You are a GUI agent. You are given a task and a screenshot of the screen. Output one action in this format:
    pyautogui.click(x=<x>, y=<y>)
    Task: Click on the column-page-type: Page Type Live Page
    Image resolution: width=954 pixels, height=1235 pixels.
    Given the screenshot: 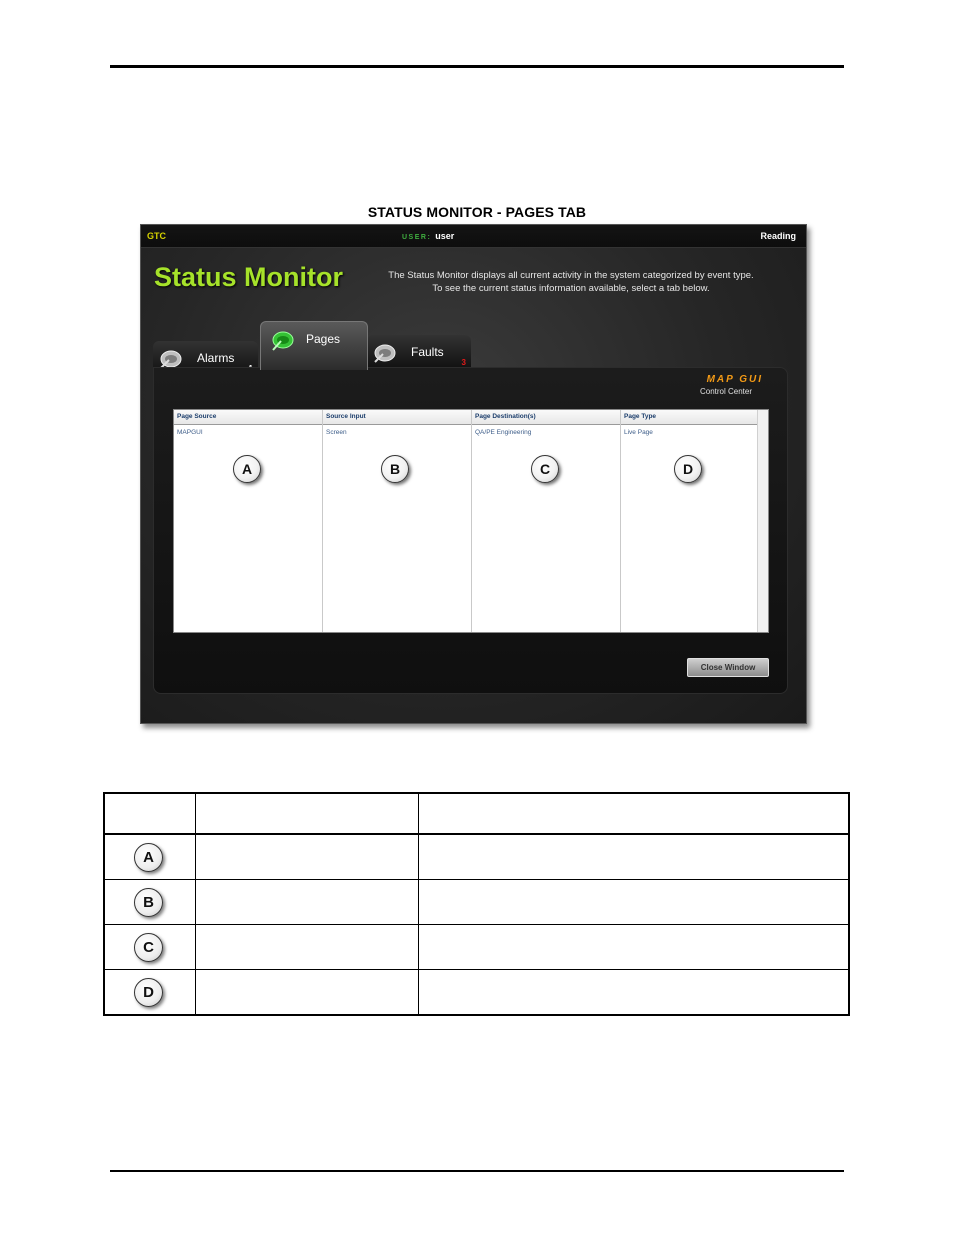 What is the action you would take?
    pyautogui.click(x=689, y=521)
    